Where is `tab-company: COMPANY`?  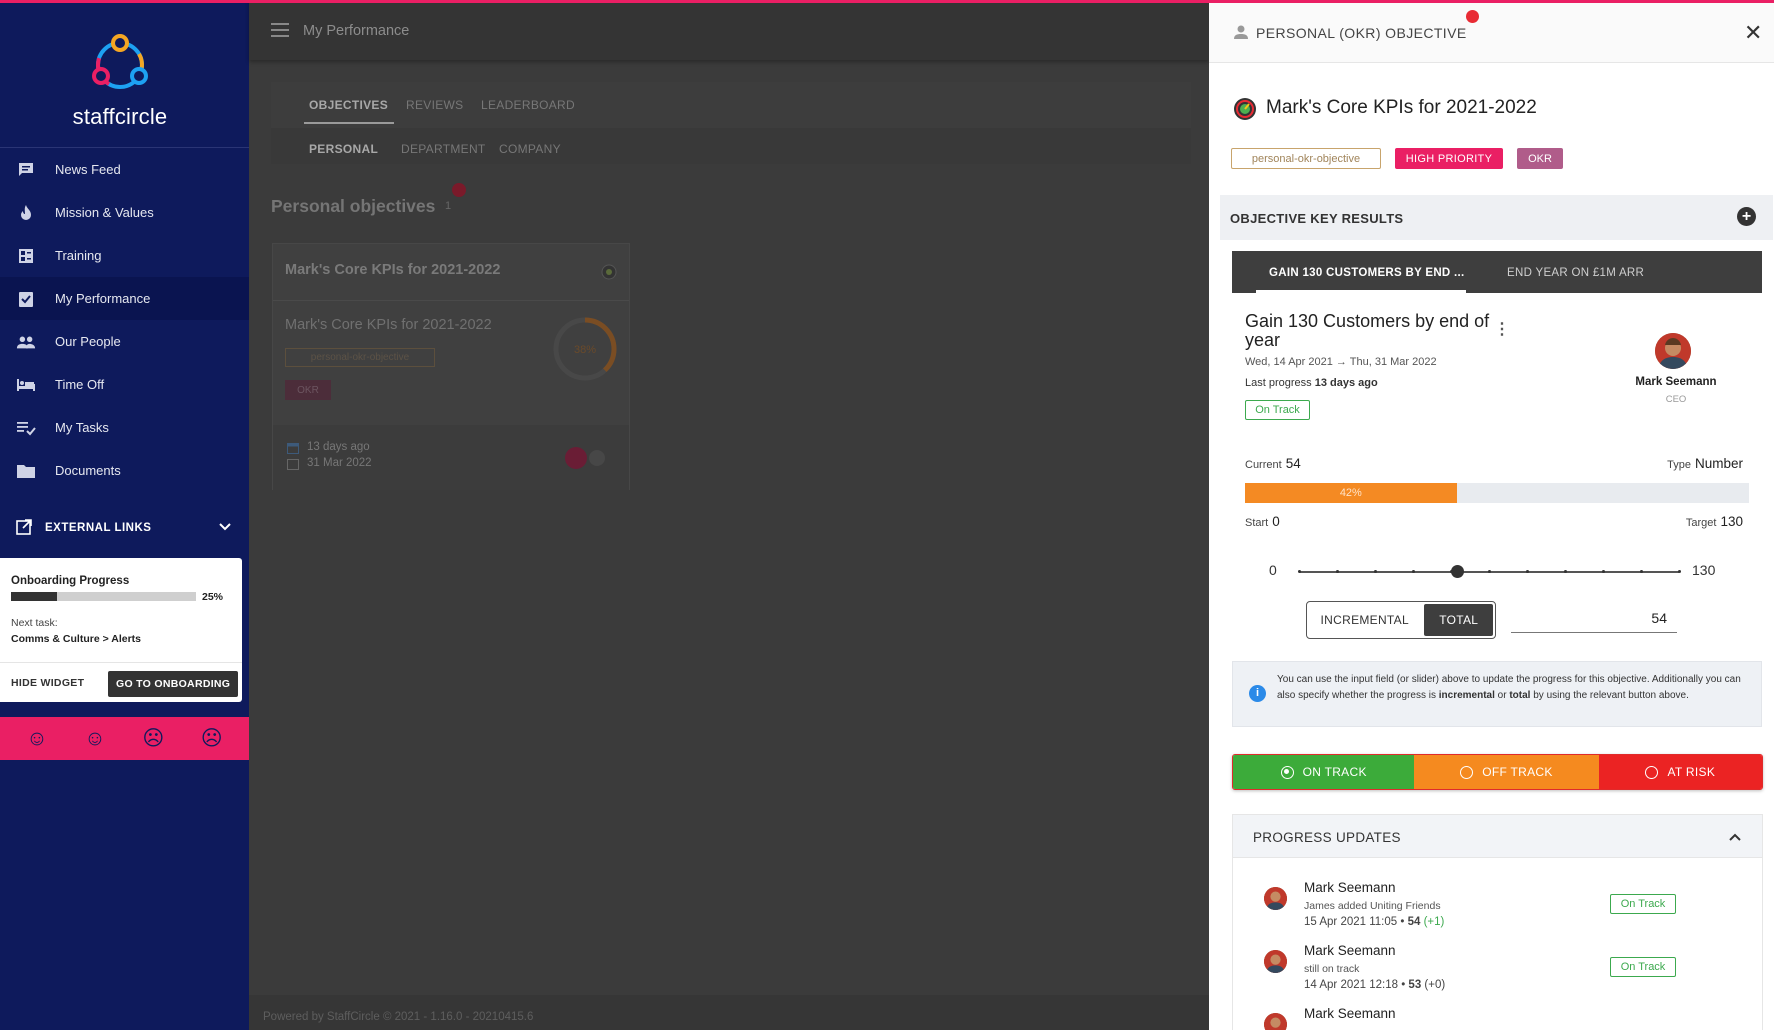 tab-company: COMPANY is located at coordinates (530, 149).